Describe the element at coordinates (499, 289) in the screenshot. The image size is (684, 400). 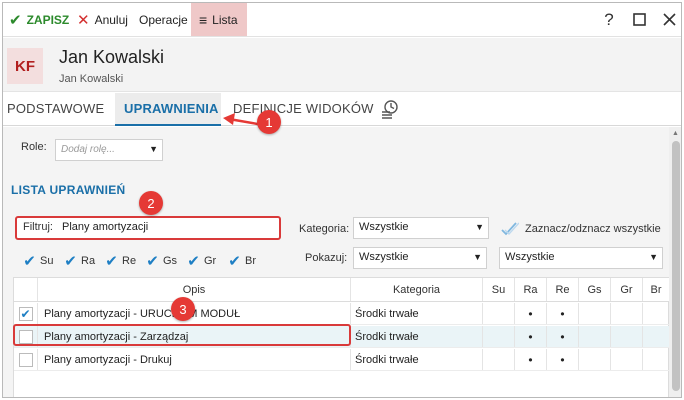
I see `column-header-su: Su` at that location.